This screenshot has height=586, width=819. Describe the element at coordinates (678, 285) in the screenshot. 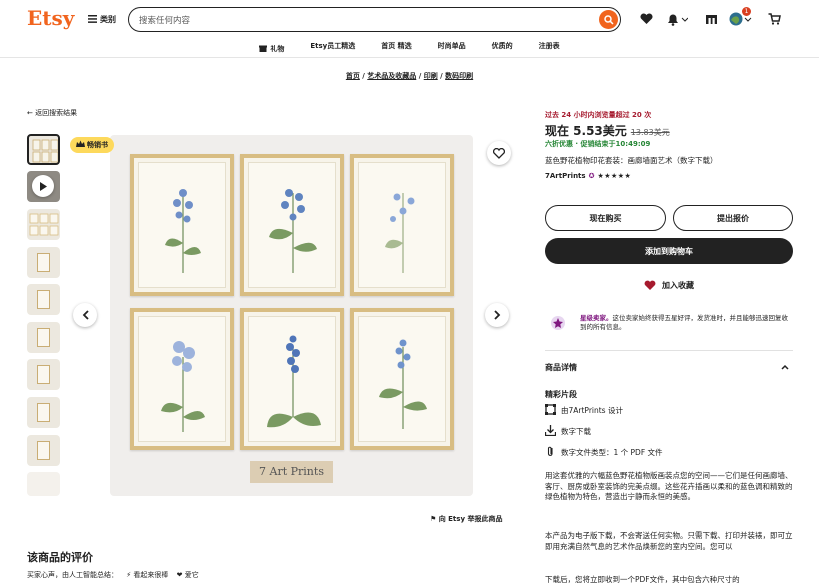

I see `favorite-label: 加入收藏` at that location.